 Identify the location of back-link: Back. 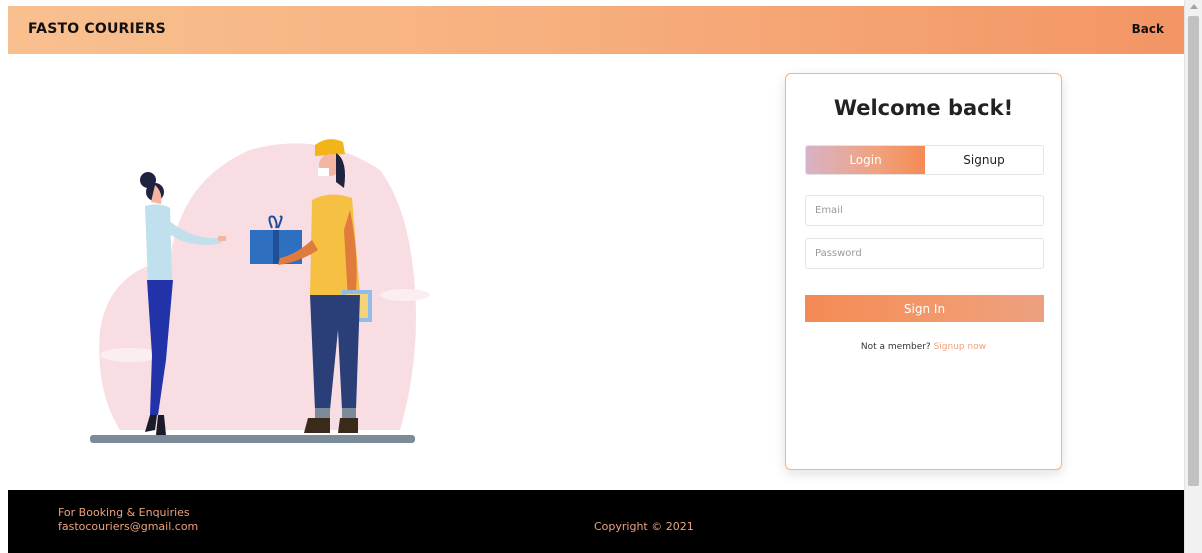
(1148, 29).